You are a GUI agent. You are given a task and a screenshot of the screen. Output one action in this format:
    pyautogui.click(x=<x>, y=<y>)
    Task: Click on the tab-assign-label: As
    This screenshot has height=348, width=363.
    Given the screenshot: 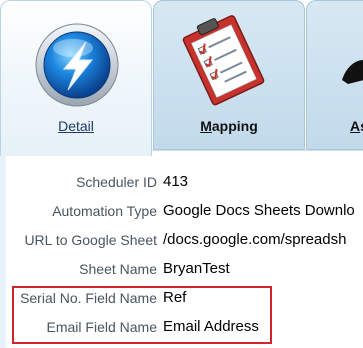 What is the action you would take?
    pyautogui.click(x=356, y=126)
    